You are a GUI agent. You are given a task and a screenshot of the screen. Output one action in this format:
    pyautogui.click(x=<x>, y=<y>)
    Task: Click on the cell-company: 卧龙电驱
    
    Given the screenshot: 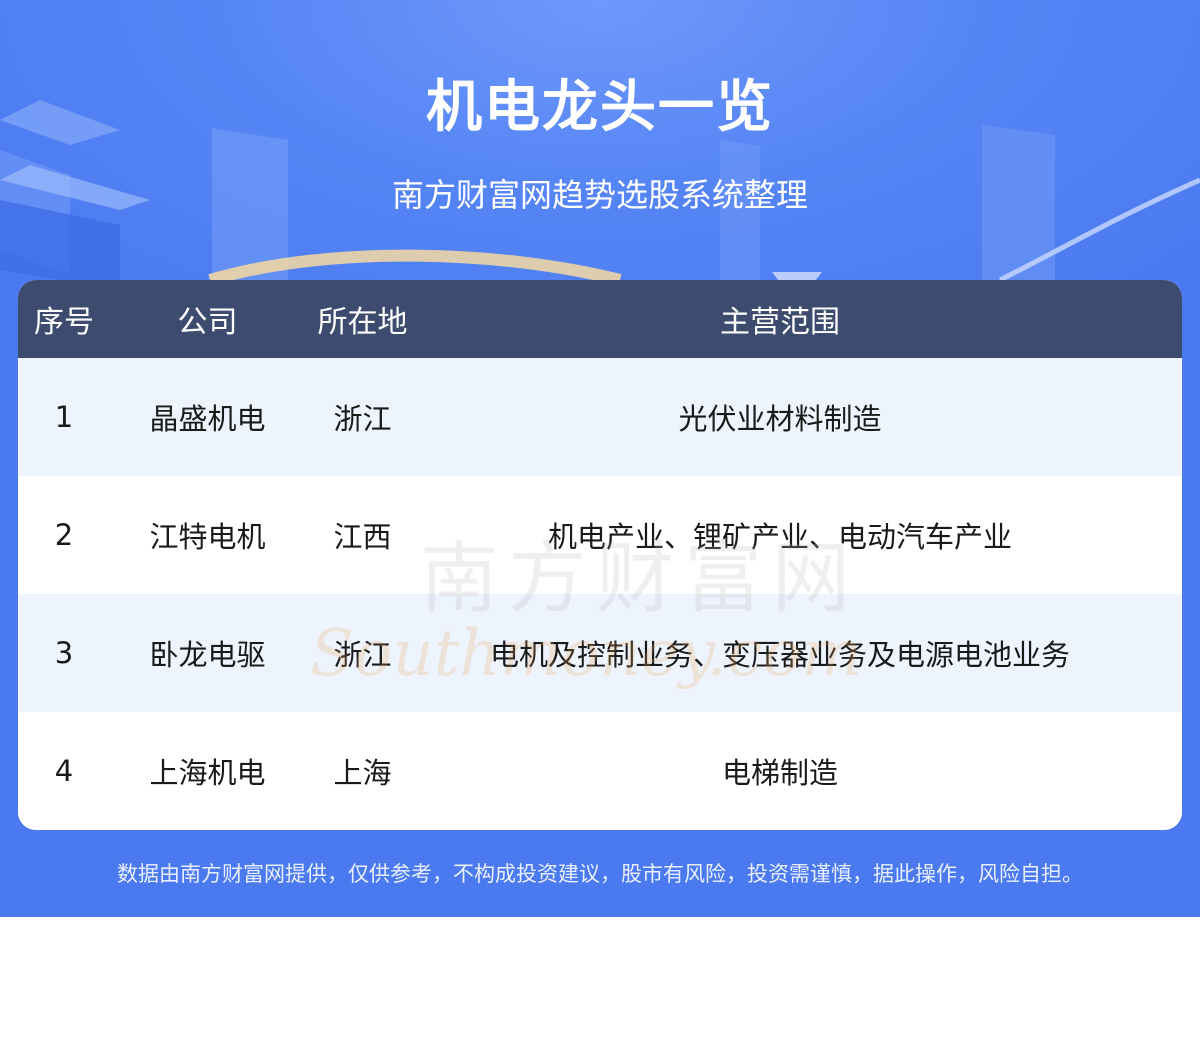 What is the action you would take?
    pyautogui.click(x=207, y=655)
    